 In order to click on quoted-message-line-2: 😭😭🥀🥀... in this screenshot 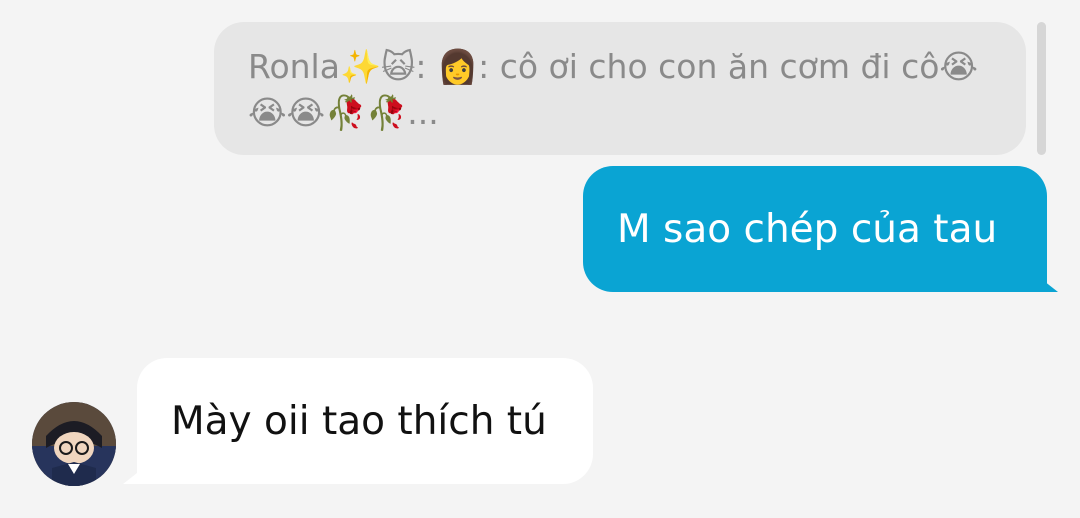, I will do `click(343, 112)`.